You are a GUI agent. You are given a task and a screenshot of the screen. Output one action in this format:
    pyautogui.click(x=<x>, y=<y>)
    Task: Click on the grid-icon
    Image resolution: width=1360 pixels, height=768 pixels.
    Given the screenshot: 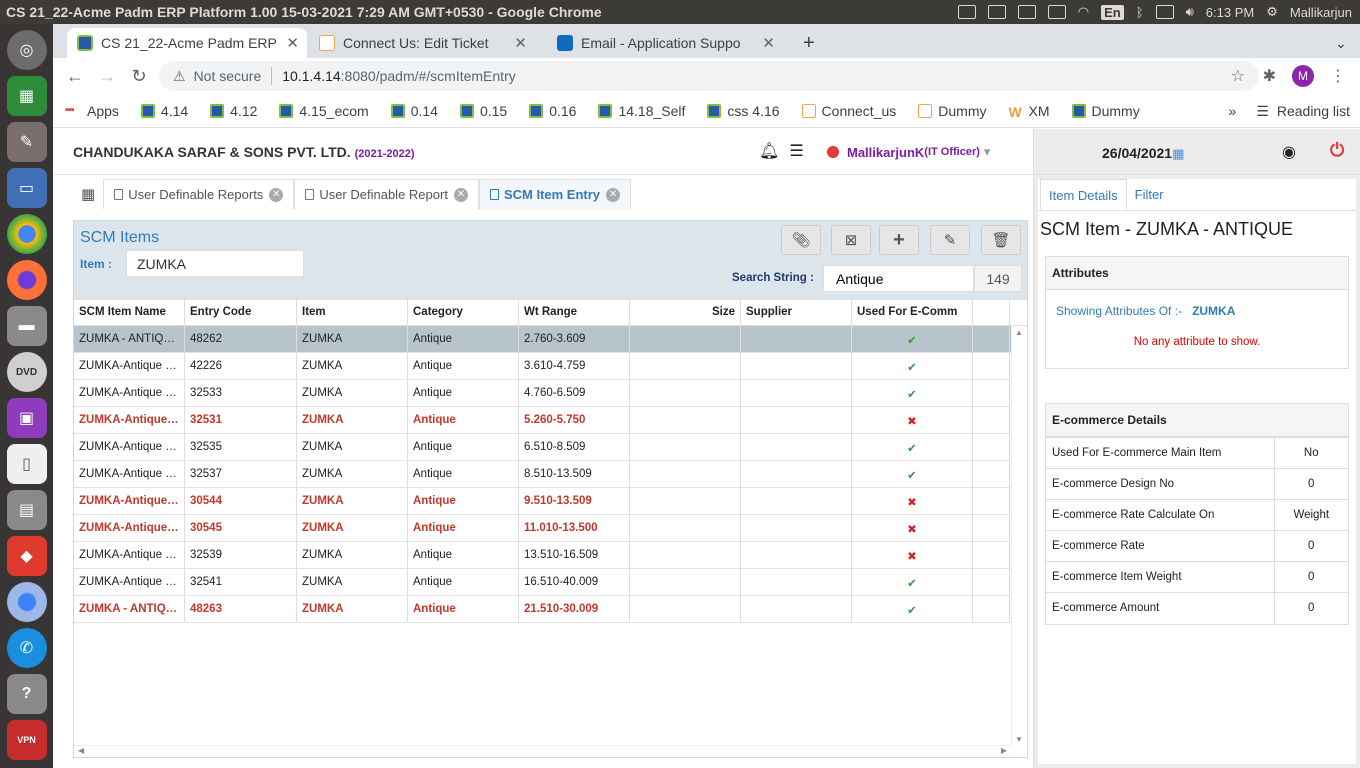 What is the action you would take?
    pyautogui.click(x=1056, y=12)
    